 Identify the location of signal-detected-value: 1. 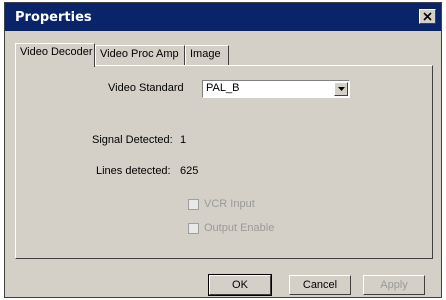
(183, 140).